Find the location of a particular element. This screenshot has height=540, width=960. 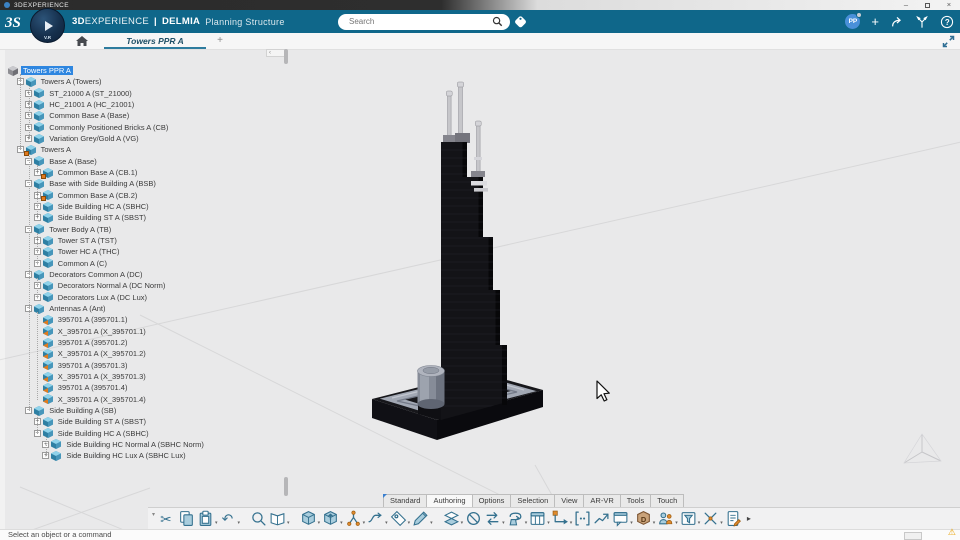

flow-dropdown-arrow: ▾ is located at coordinates (386, 523).